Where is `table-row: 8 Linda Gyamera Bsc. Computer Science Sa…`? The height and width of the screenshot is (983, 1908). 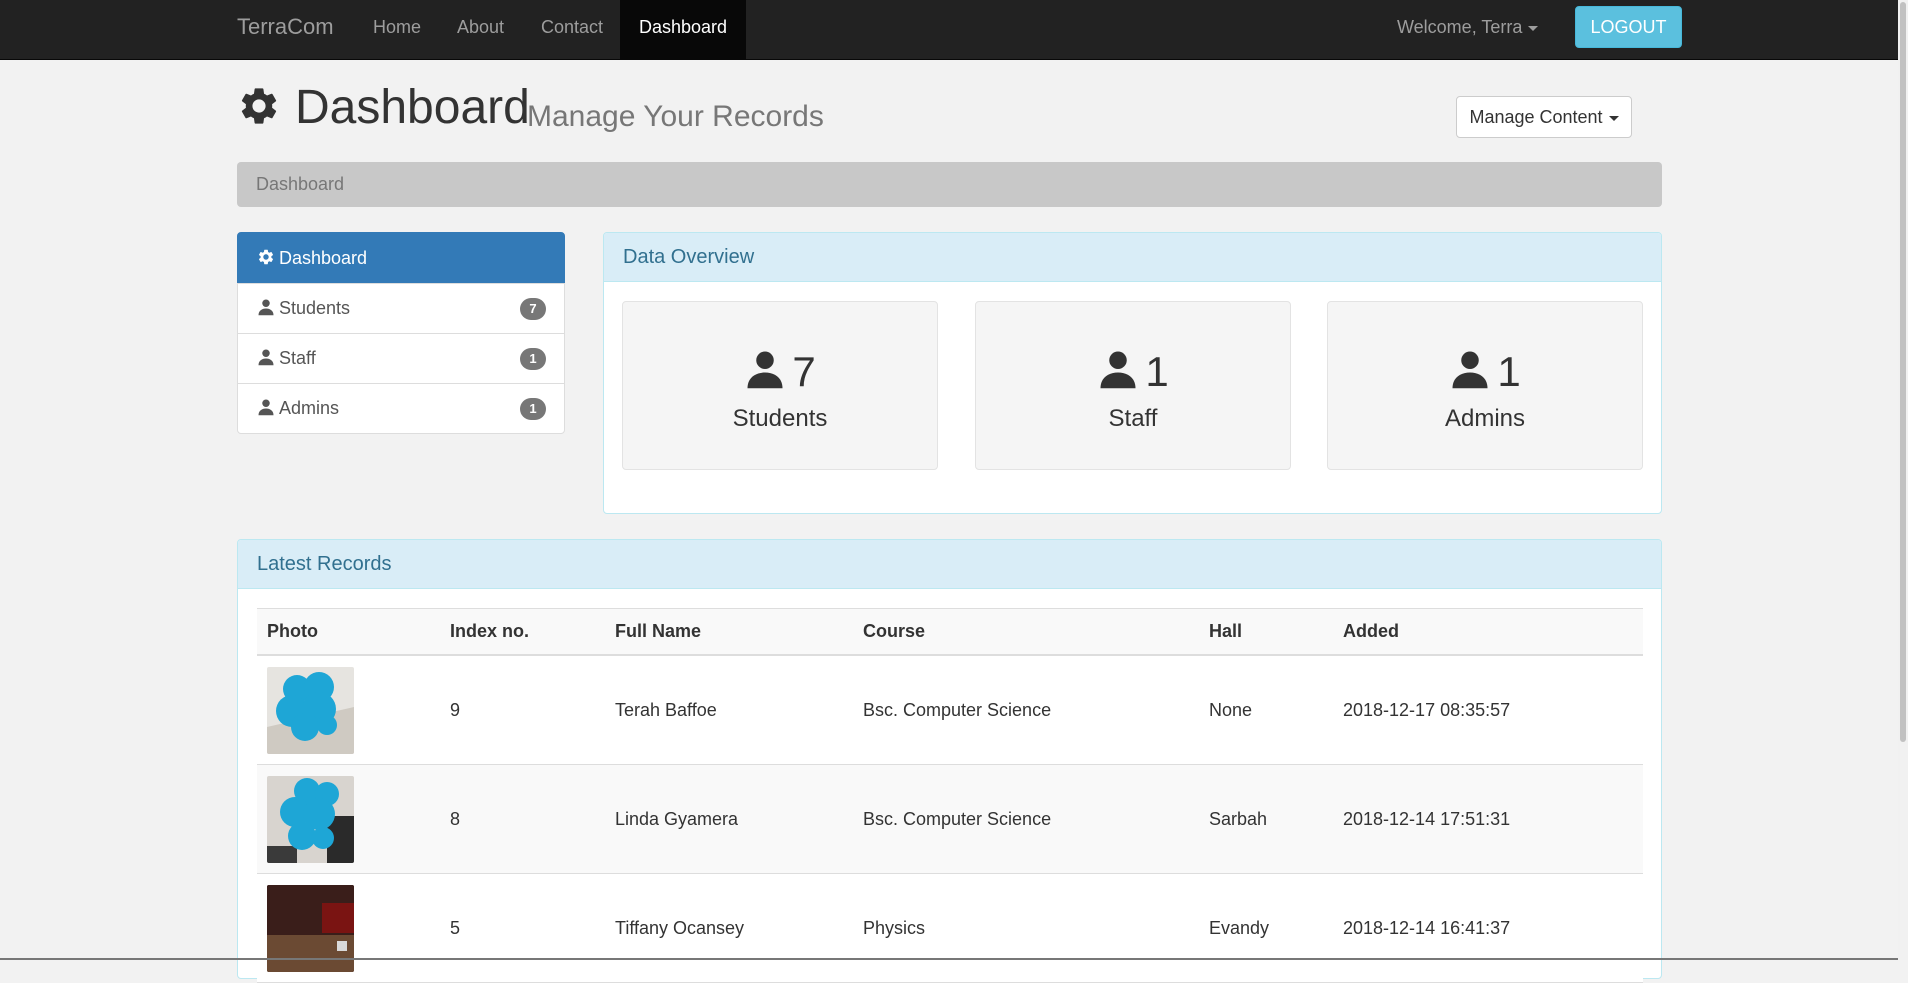
table-row: 8 Linda Gyamera Bsc. Computer Science Sa… is located at coordinates (950, 819).